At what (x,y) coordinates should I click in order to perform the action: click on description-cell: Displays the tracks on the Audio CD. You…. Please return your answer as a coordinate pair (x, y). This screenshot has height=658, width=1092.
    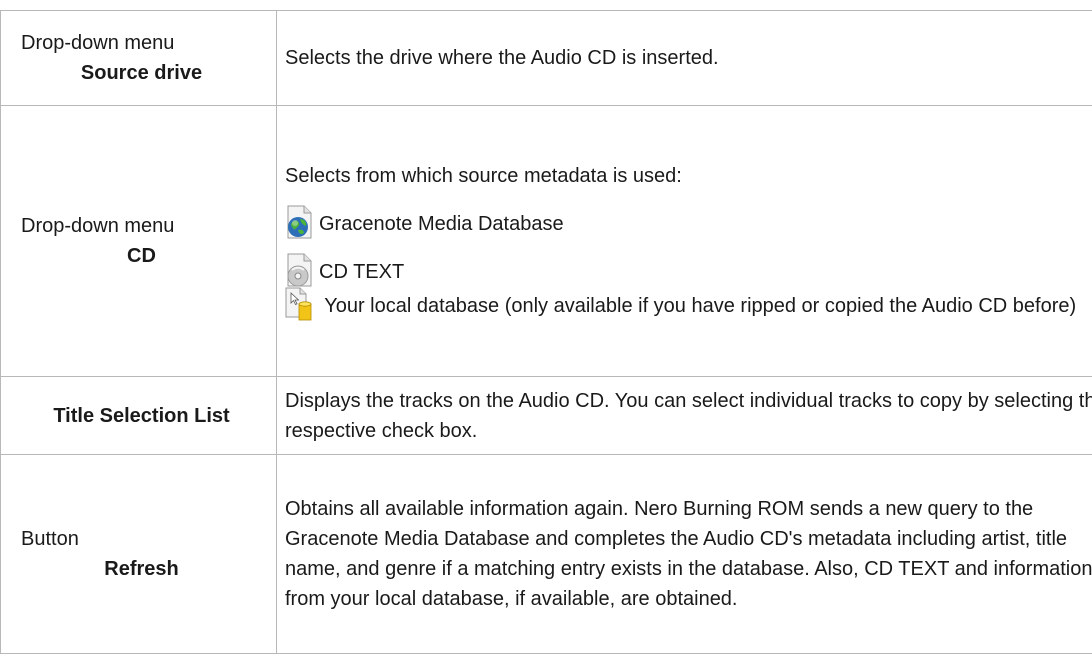
    Looking at the image, I should click on (684, 415).